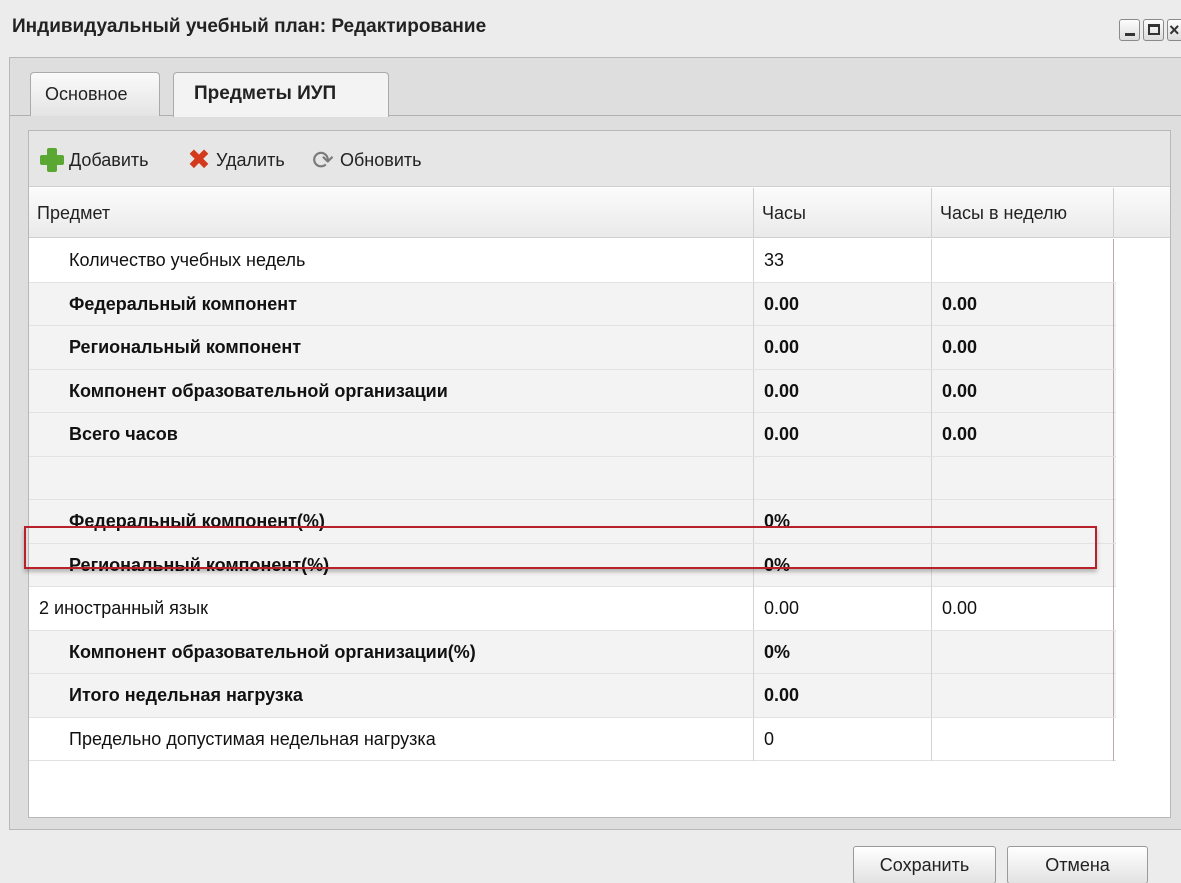 This screenshot has width=1181, height=883. What do you see at coordinates (381, 159) in the screenshot?
I see `refresh-button-label: Обновить` at bounding box center [381, 159].